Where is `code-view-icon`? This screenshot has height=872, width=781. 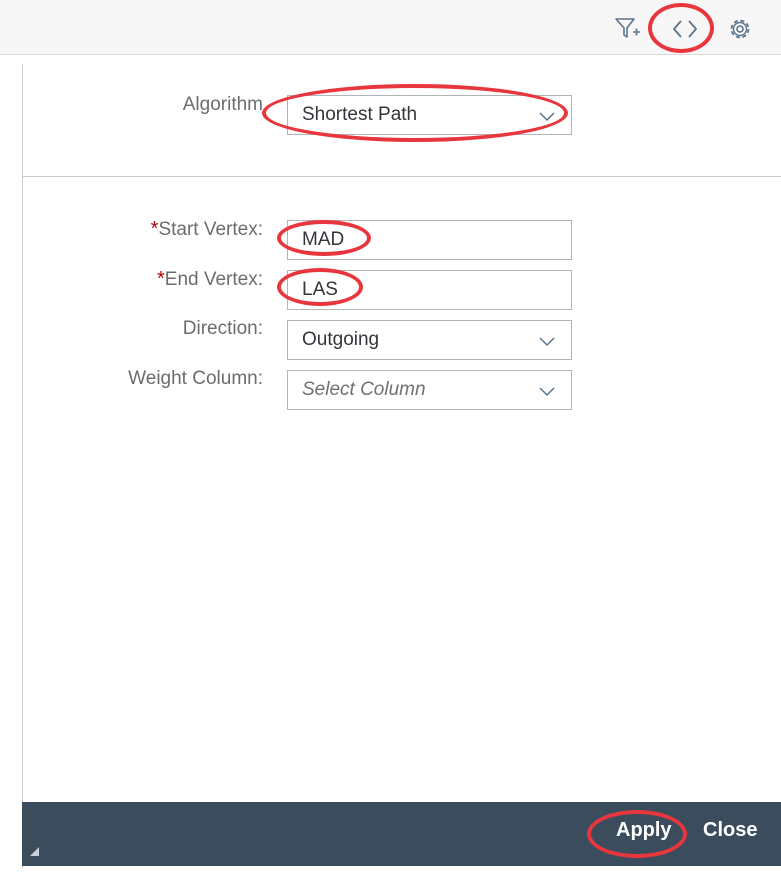 code-view-icon is located at coordinates (685, 29).